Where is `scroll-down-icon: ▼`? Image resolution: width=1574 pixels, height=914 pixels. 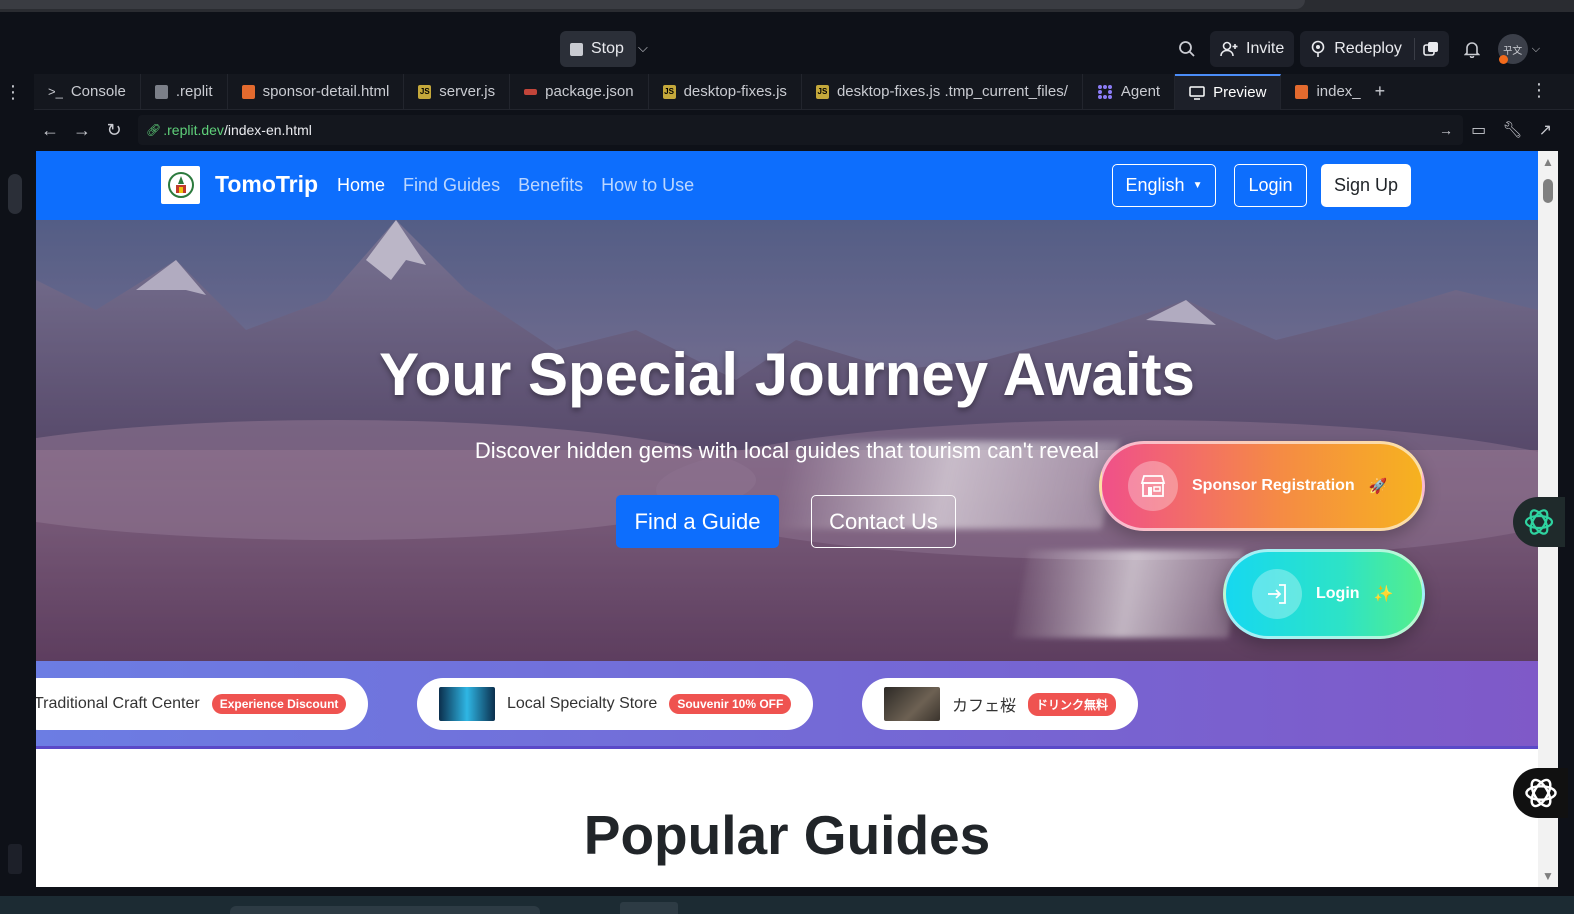
scroll-down-icon: ▼ is located at coordinates (1548, 876).